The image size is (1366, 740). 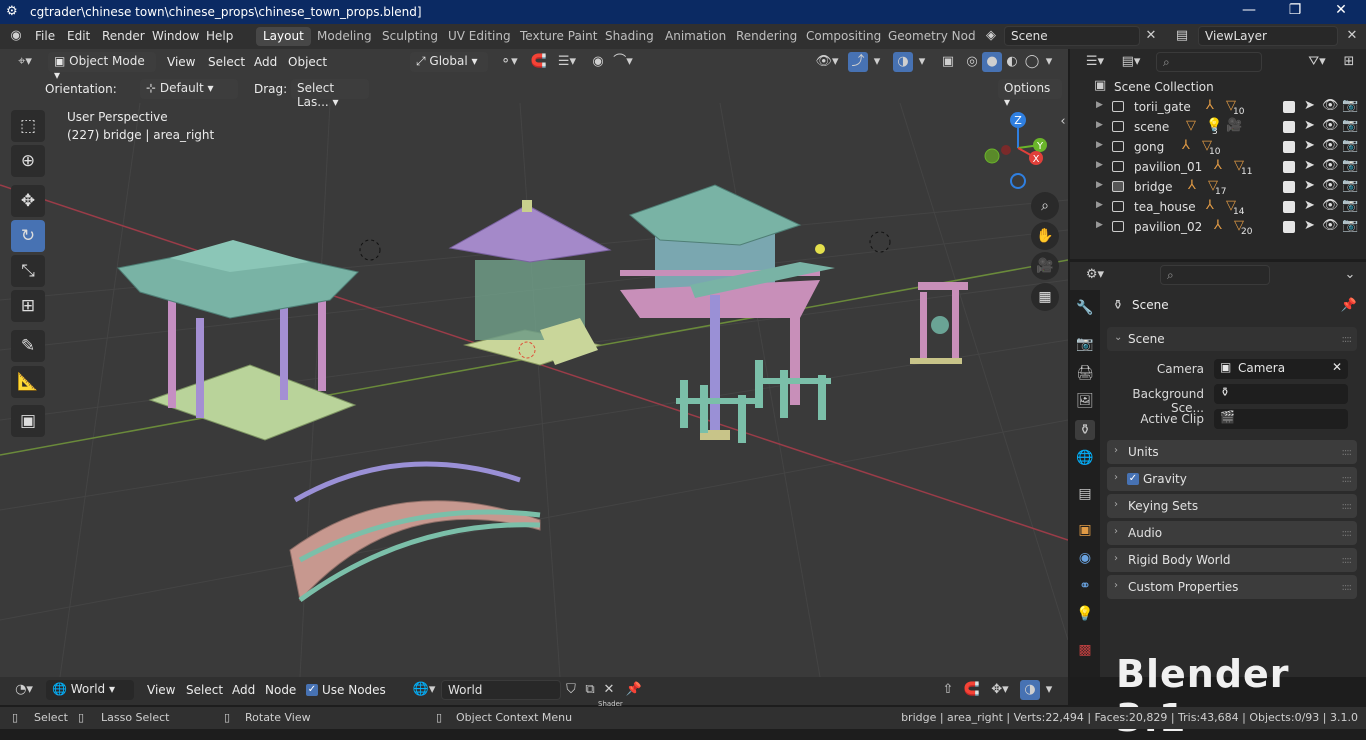 I want to click on tab-sculpting: Sculpting, so click(x=410, y=36).